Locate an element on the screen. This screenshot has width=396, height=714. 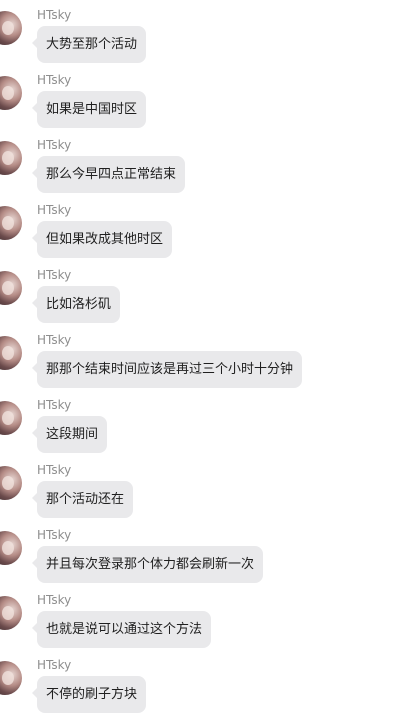
message-item: HTsky 那个活动还在 is located at coordinates (198, 494).